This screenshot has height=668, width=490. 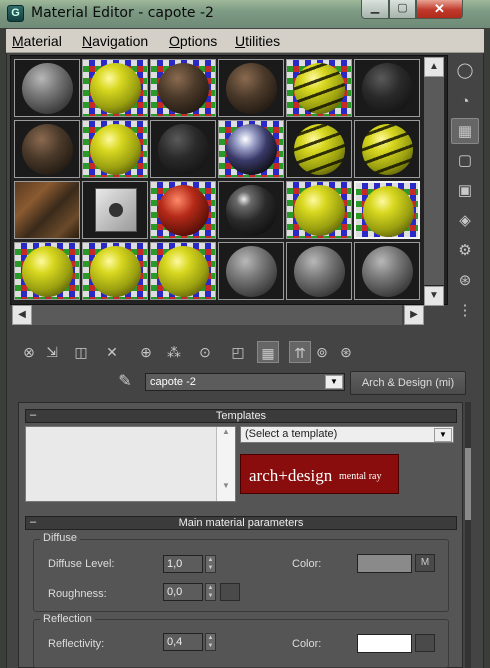 I want to click on menu-navigation: Navigation, so click(x=115, y=41).